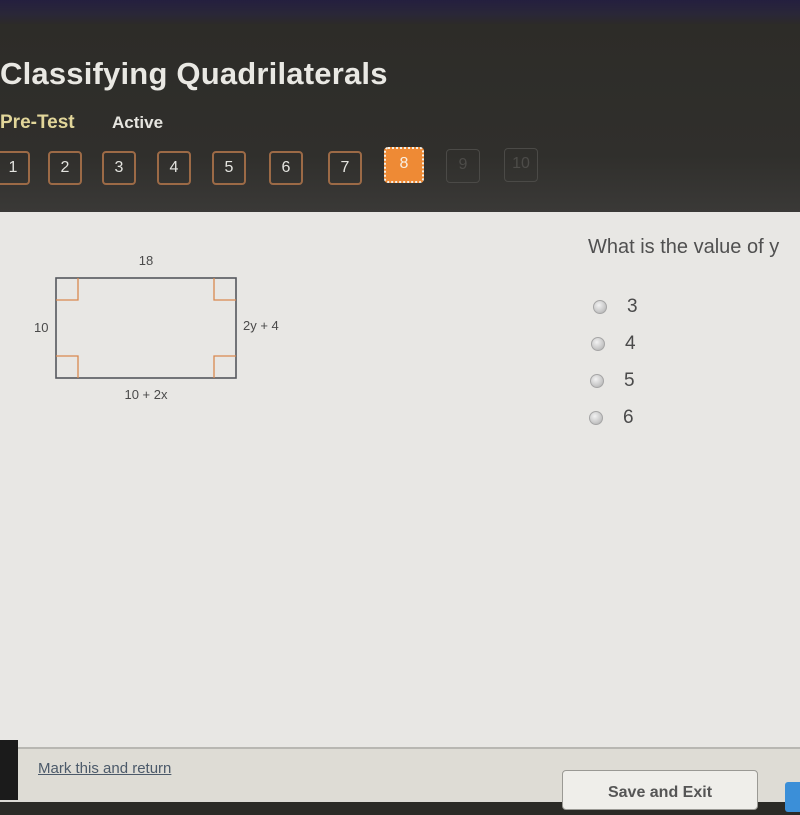 This screenshot has height=815, width=800. Describe the element at coordinates (194, 73) in the screenshot. I see `page-title: Classifying Quadrilaterals` at that location.